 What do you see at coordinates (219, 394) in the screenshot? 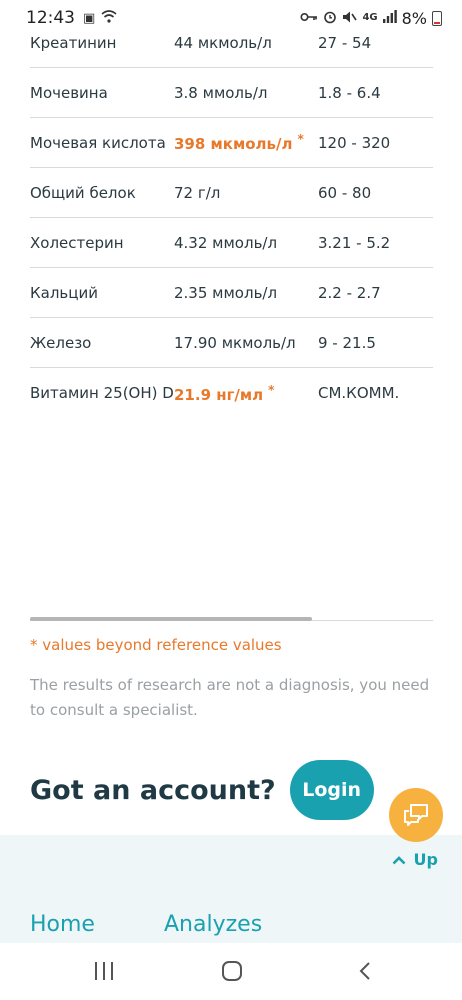
I see `result-value-text: 21.9 нг/мл` at bounding box center [219, 394].